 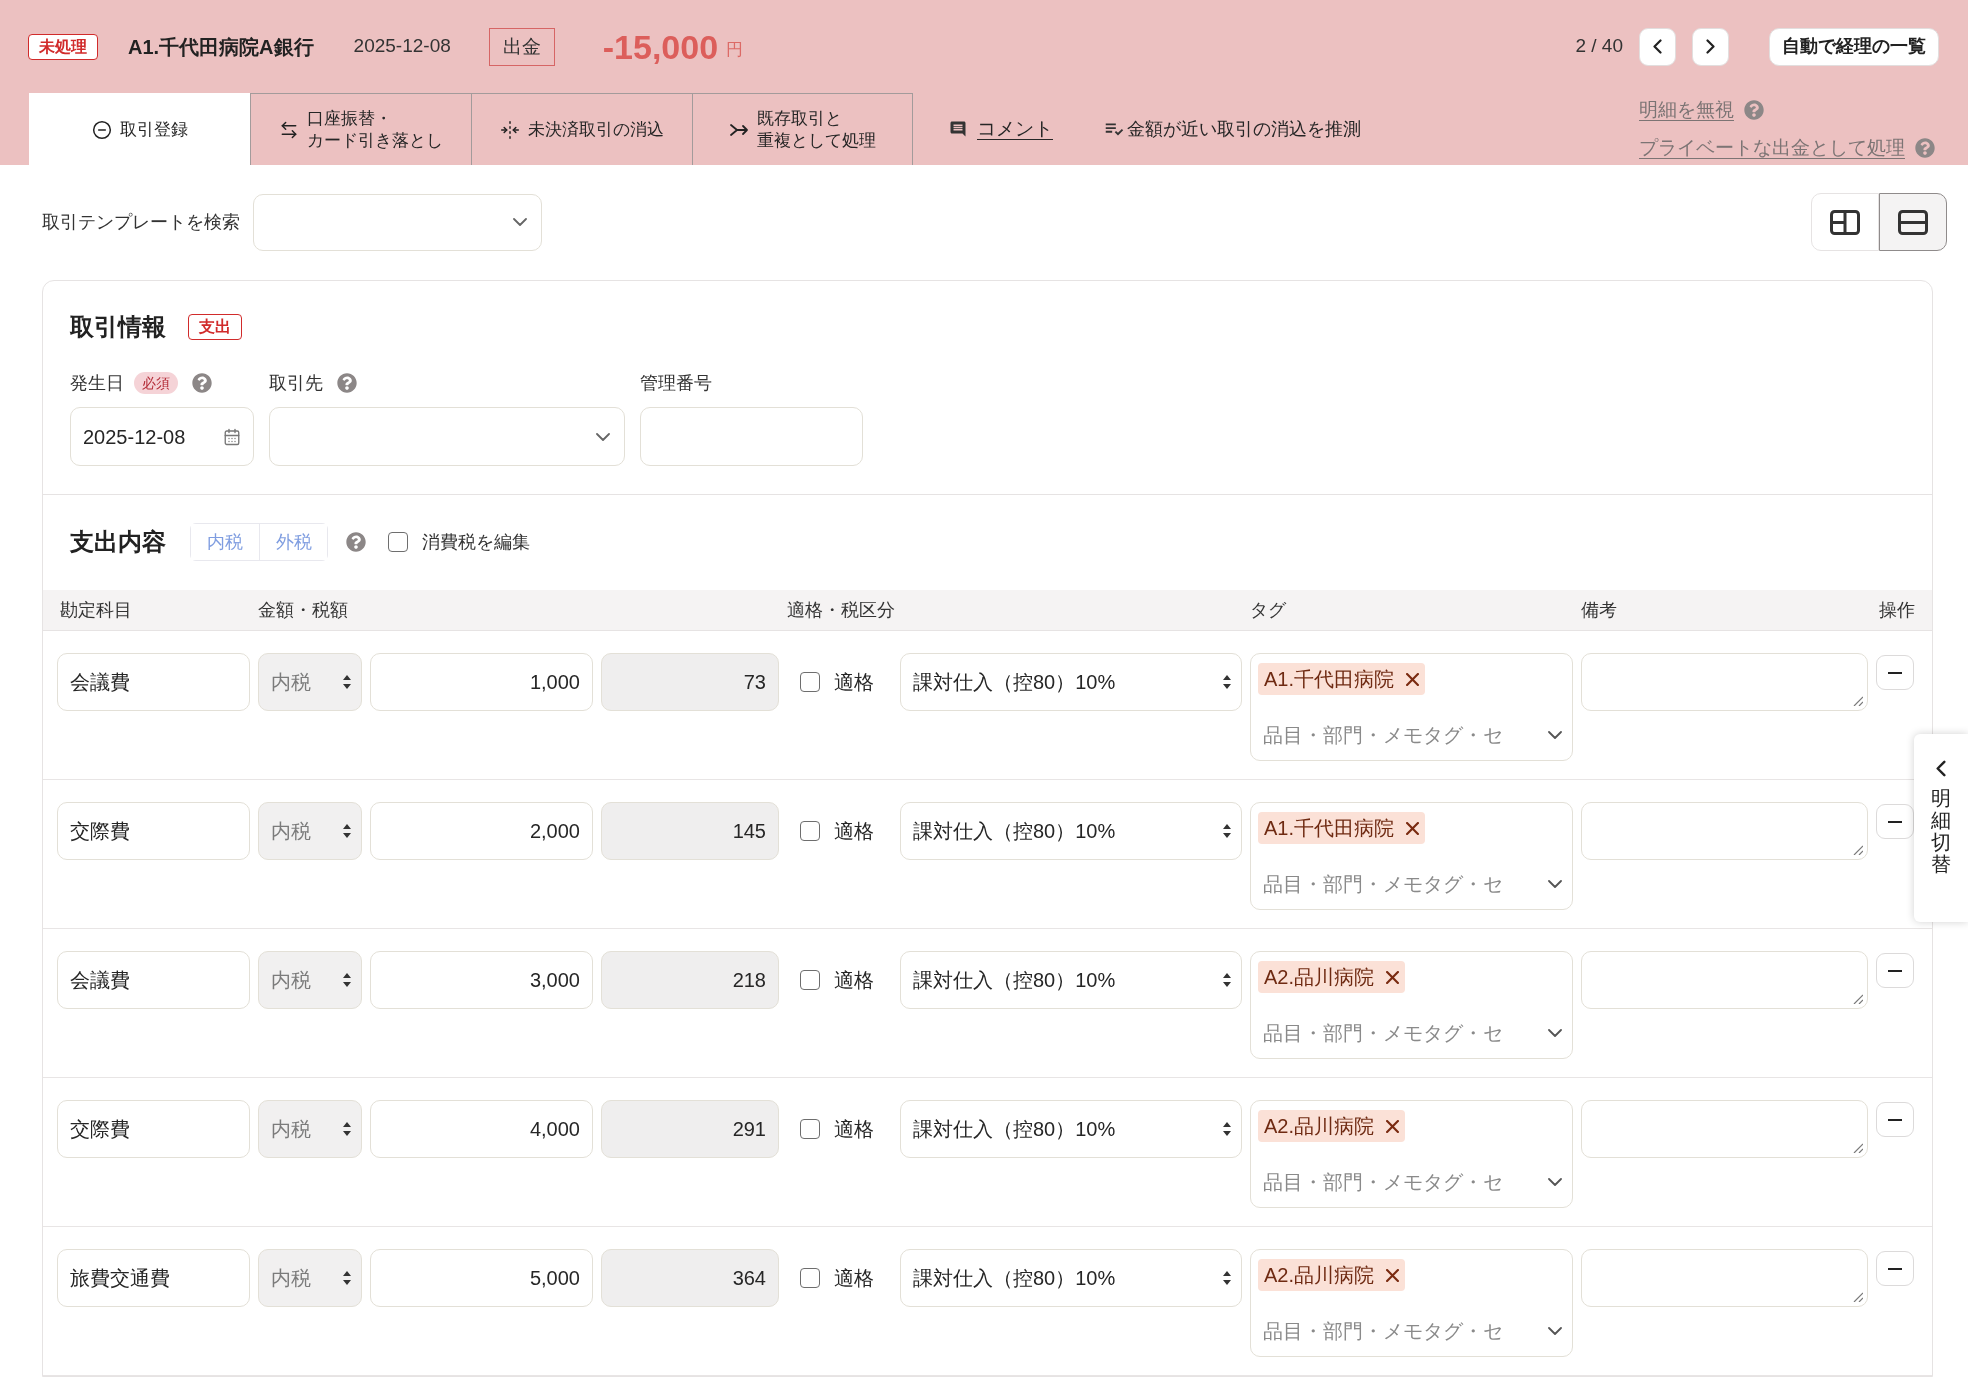 What do you see at coordinates (802, 129) in the screenshot?
I see `tab: 既存取引と 重複として処理` at bounding box center [802, 129].